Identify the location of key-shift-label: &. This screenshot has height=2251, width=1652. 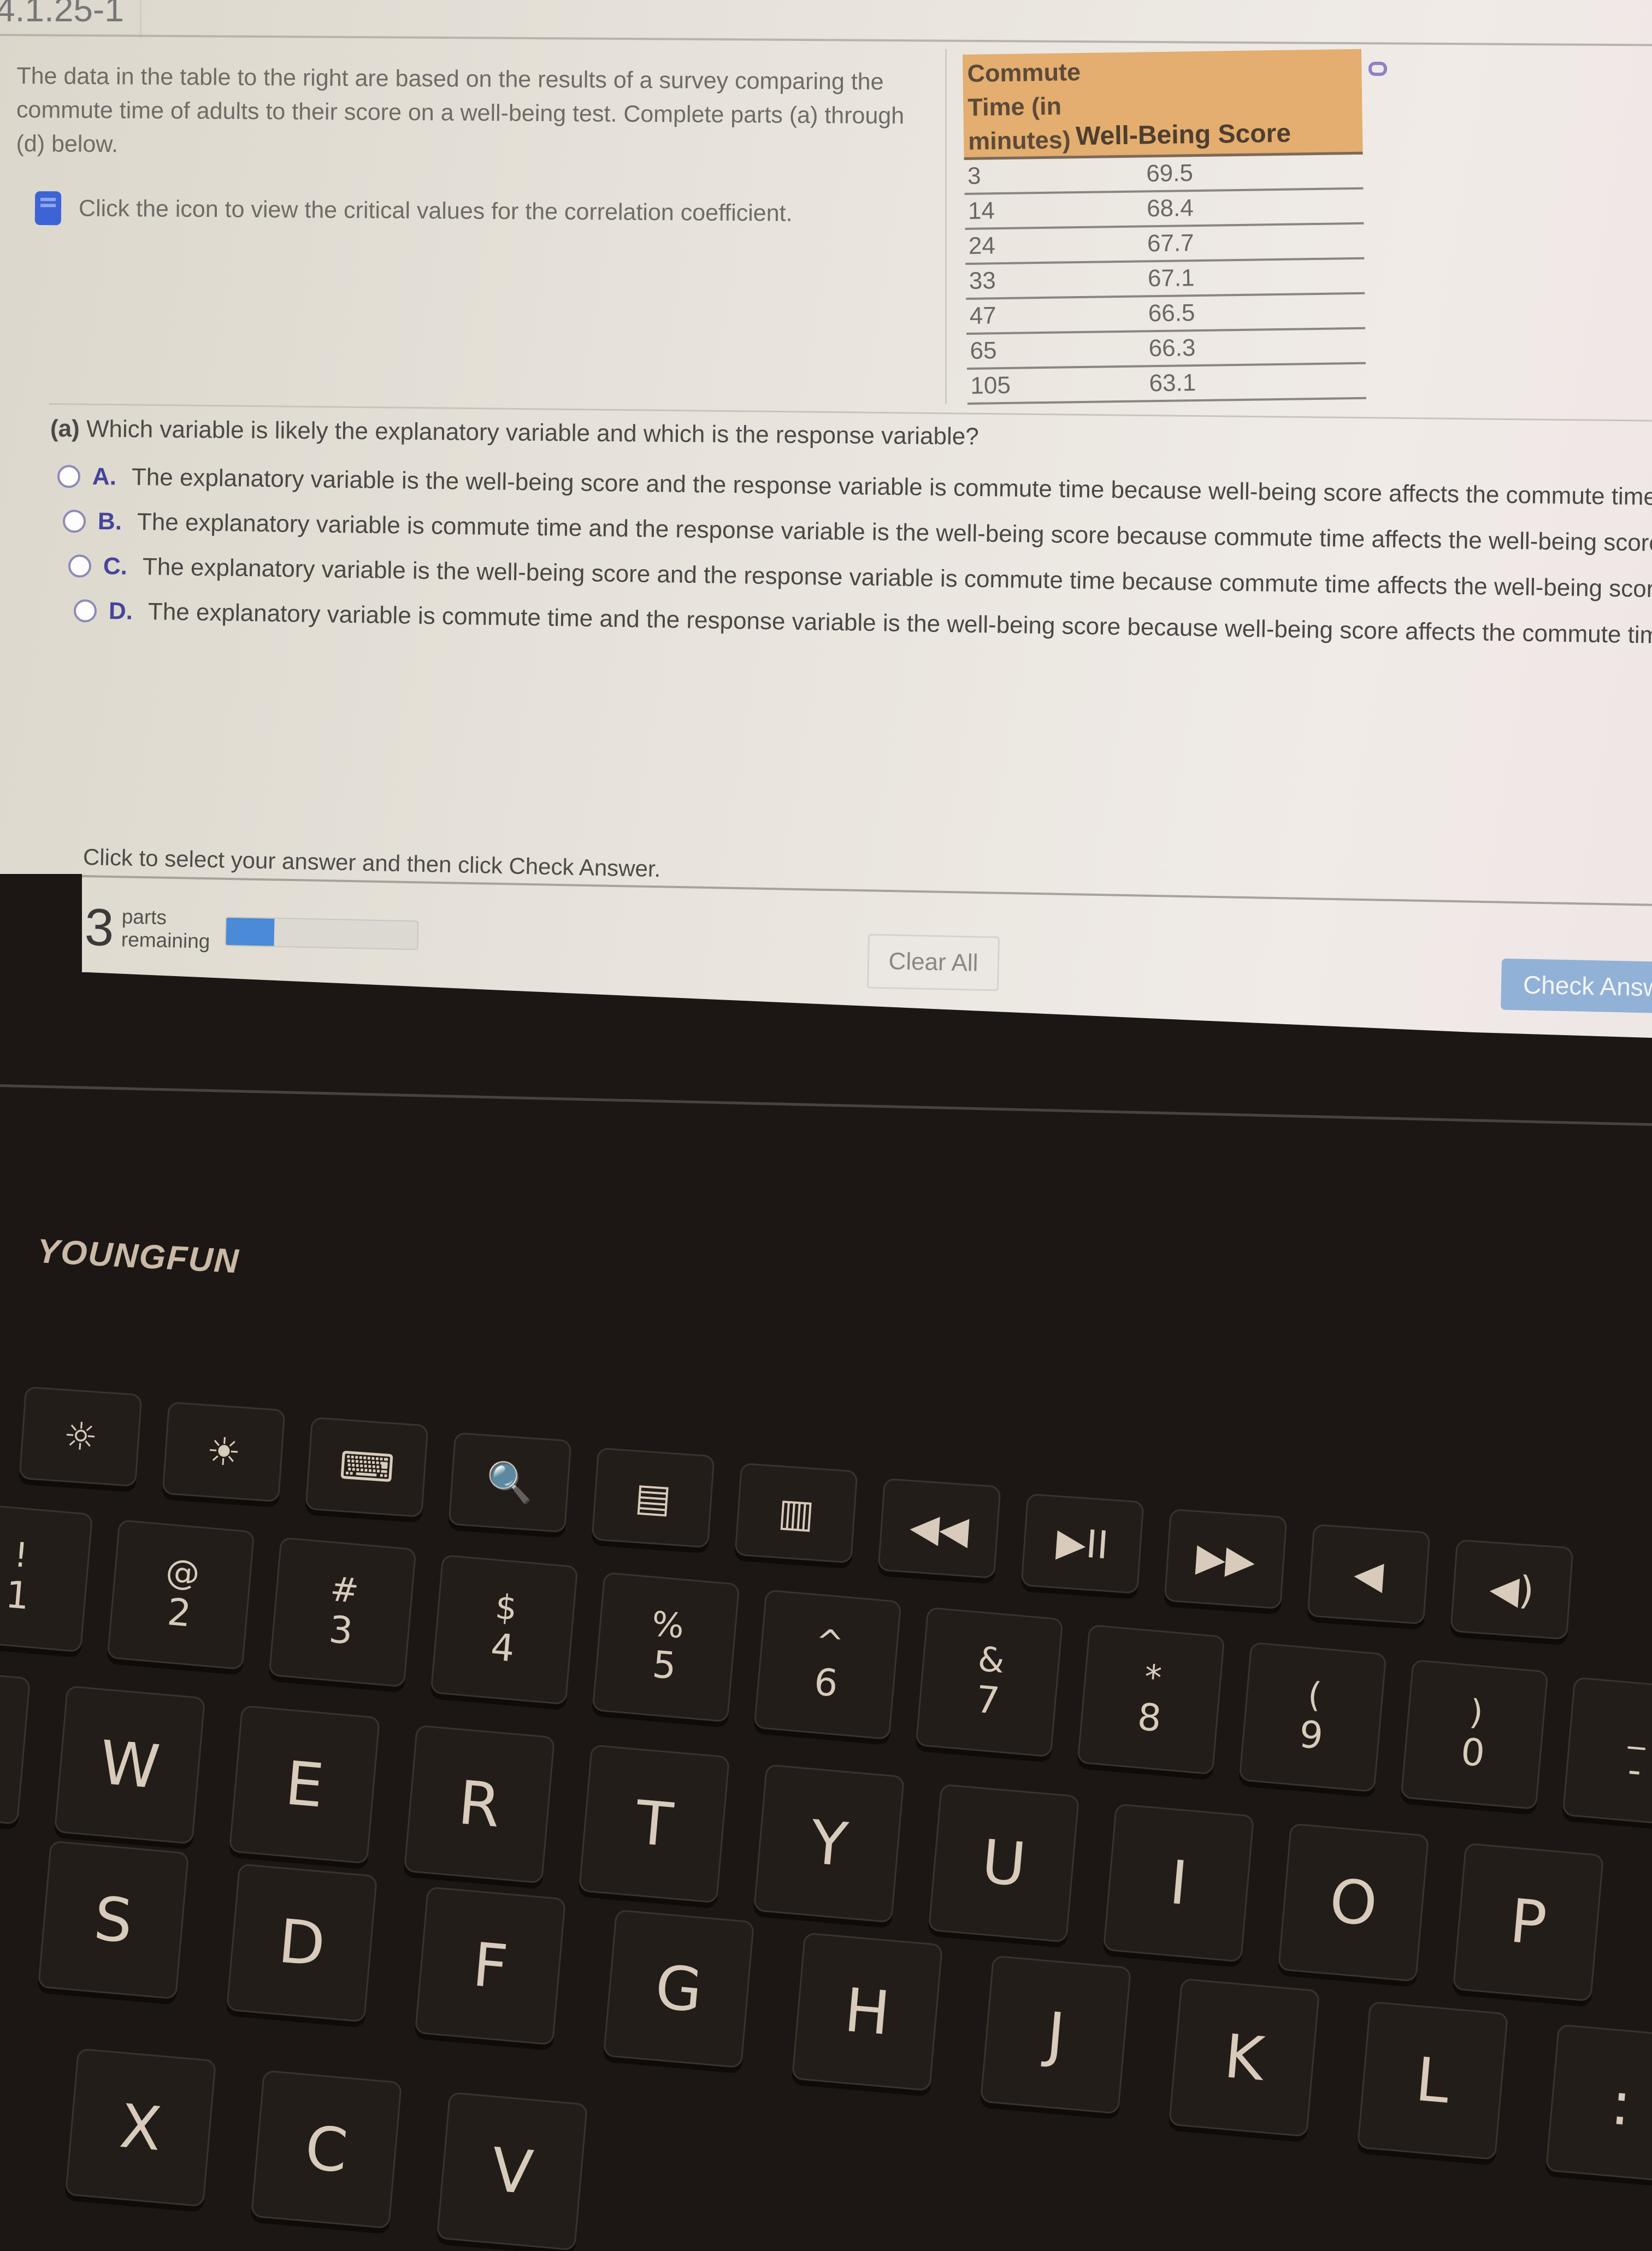
(991, 1659).